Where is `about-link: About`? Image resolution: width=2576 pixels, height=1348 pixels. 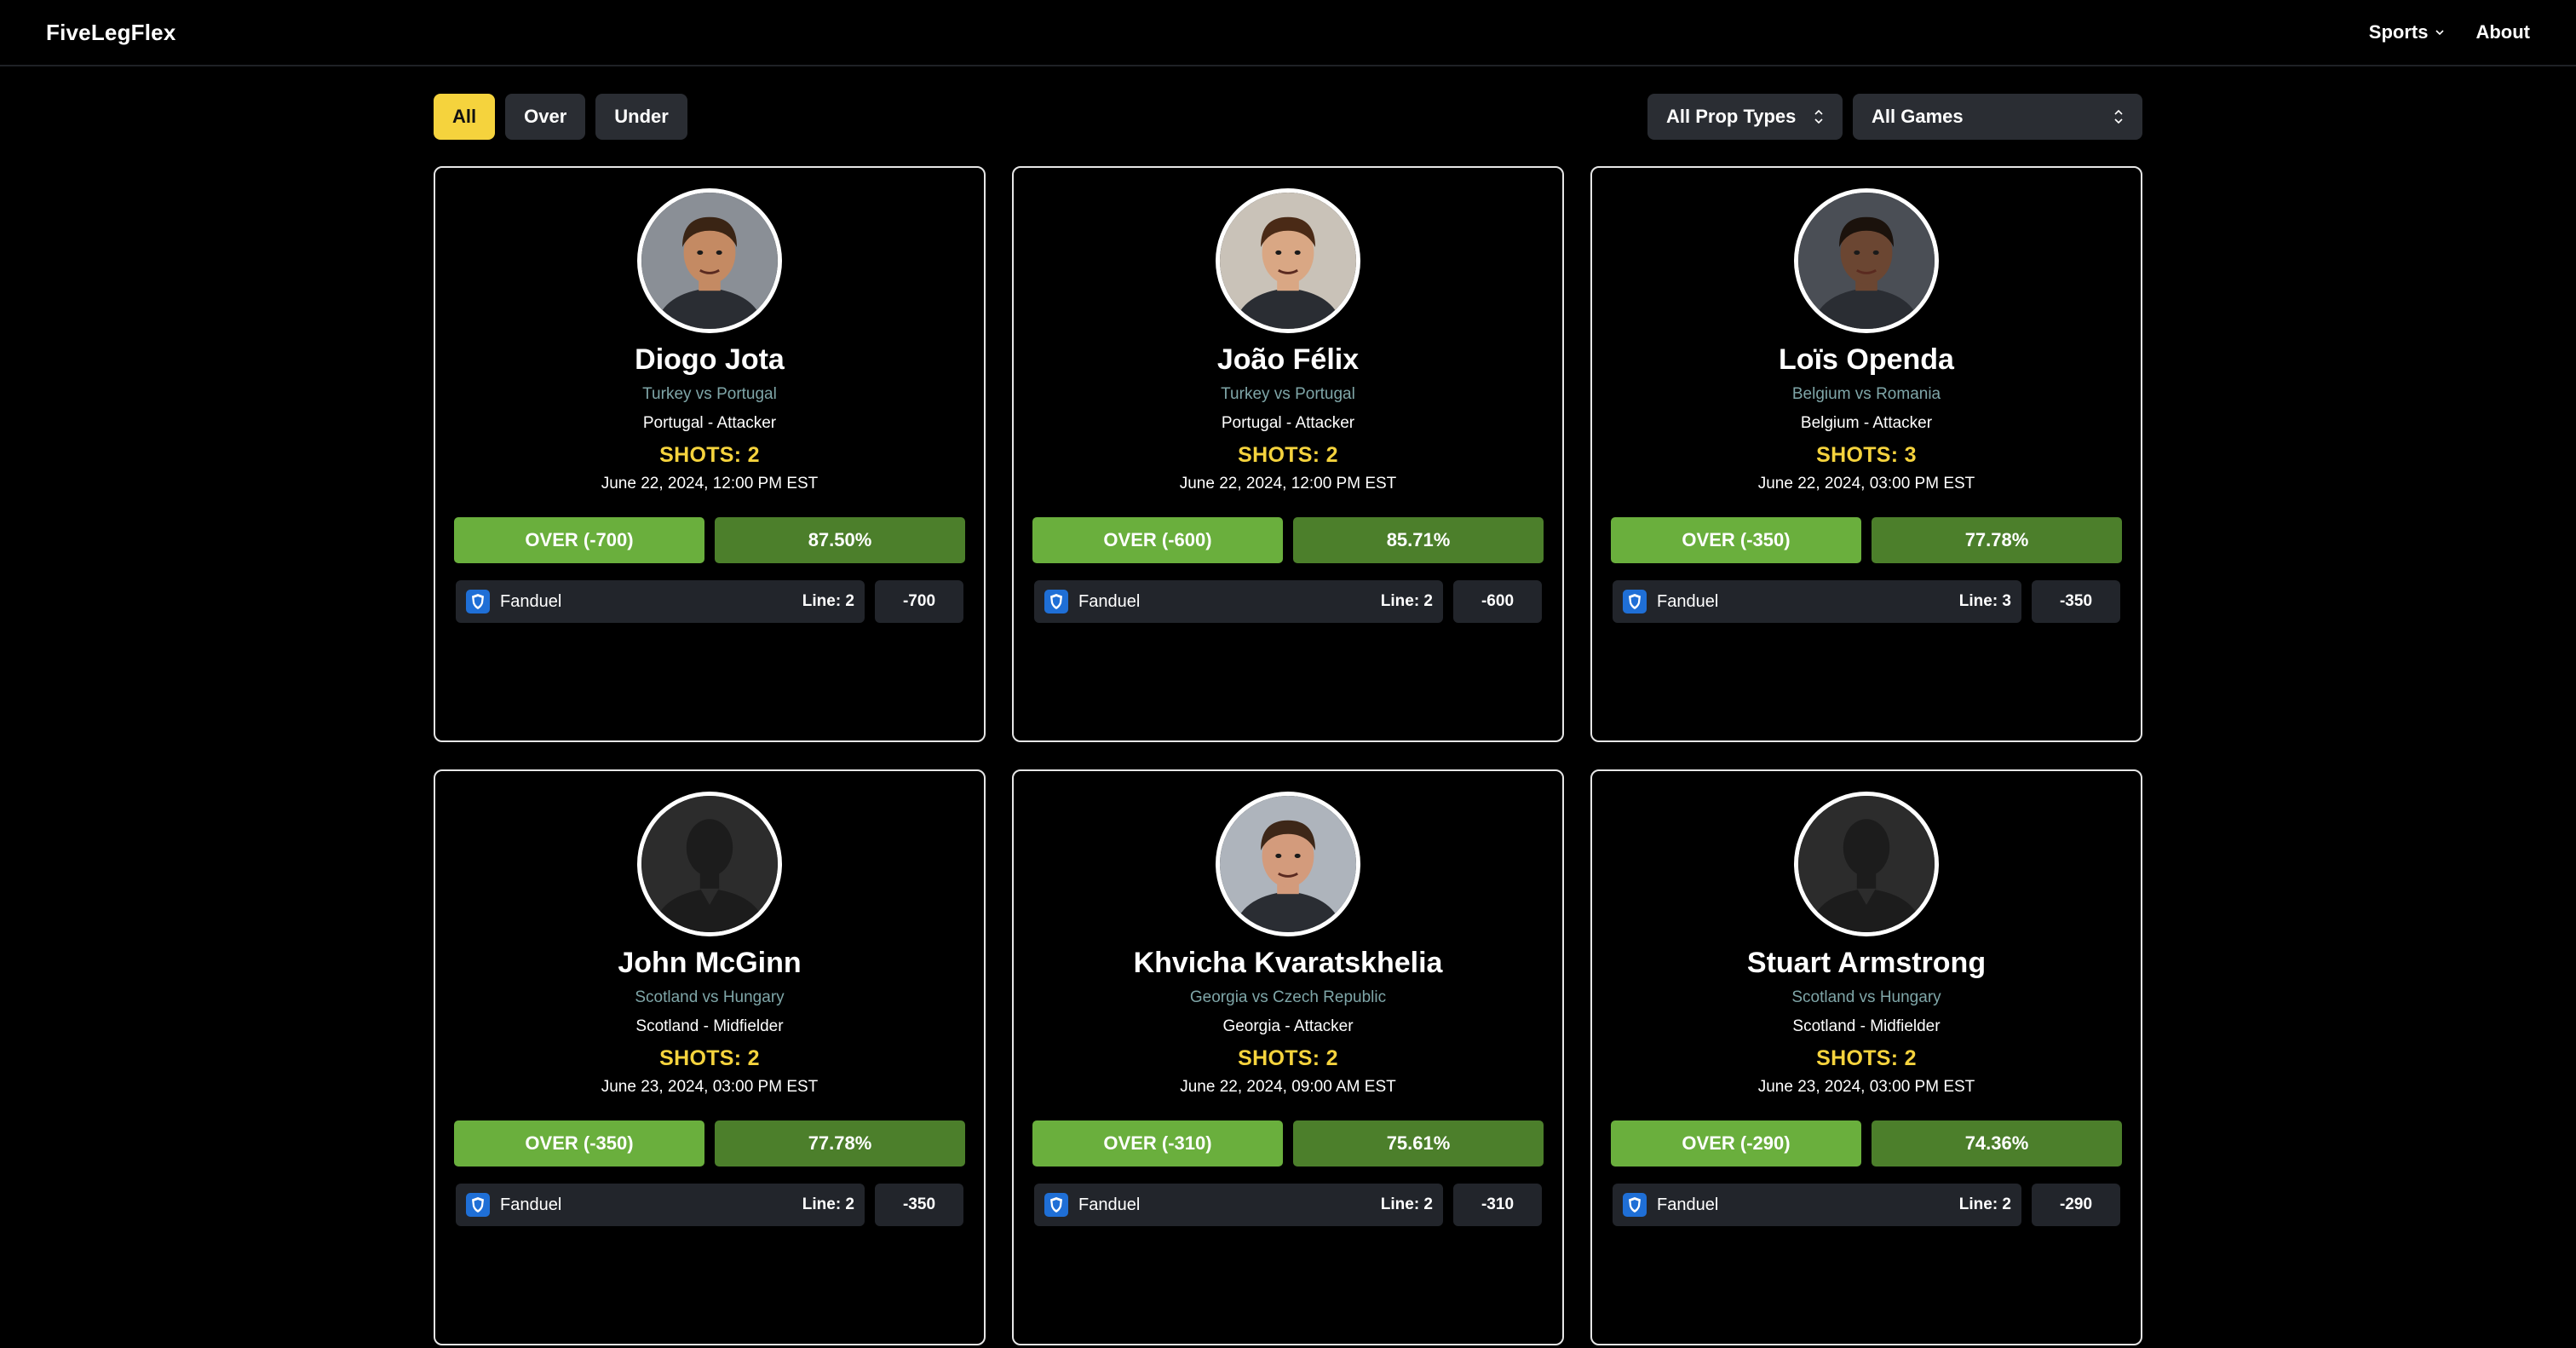 about-link: About is located at coordinates (2502, 32).